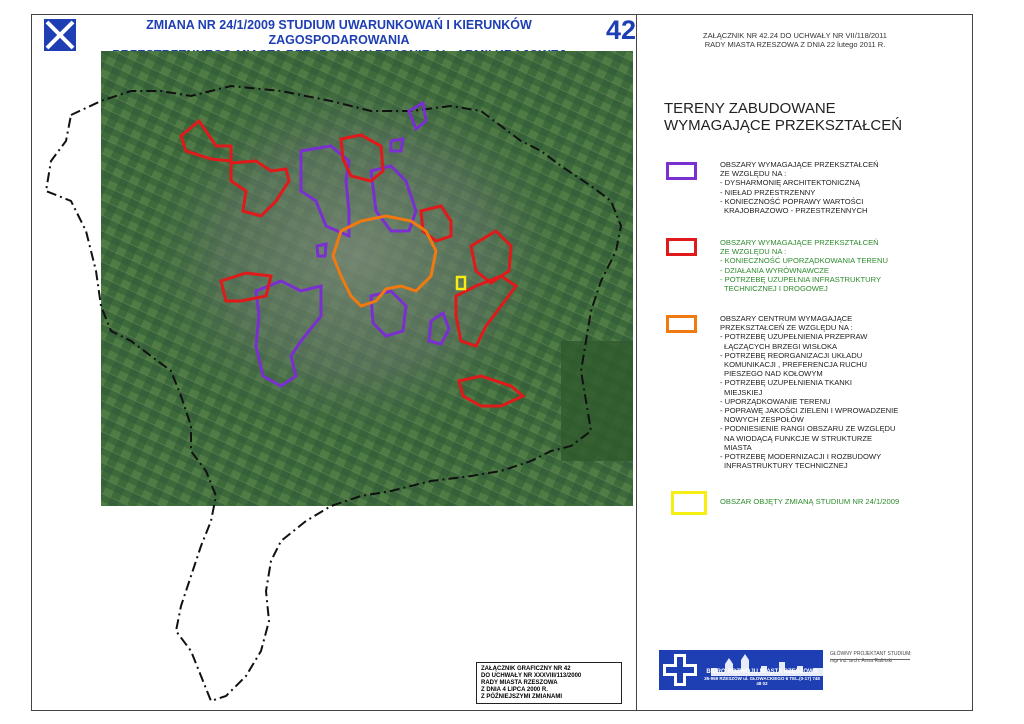 This screenshot has height=724, width=1024. I want to click on legend-line: - POTRZEBĘ UZUPEŁNIENIA PRZEPRAW, so click(794, 337).